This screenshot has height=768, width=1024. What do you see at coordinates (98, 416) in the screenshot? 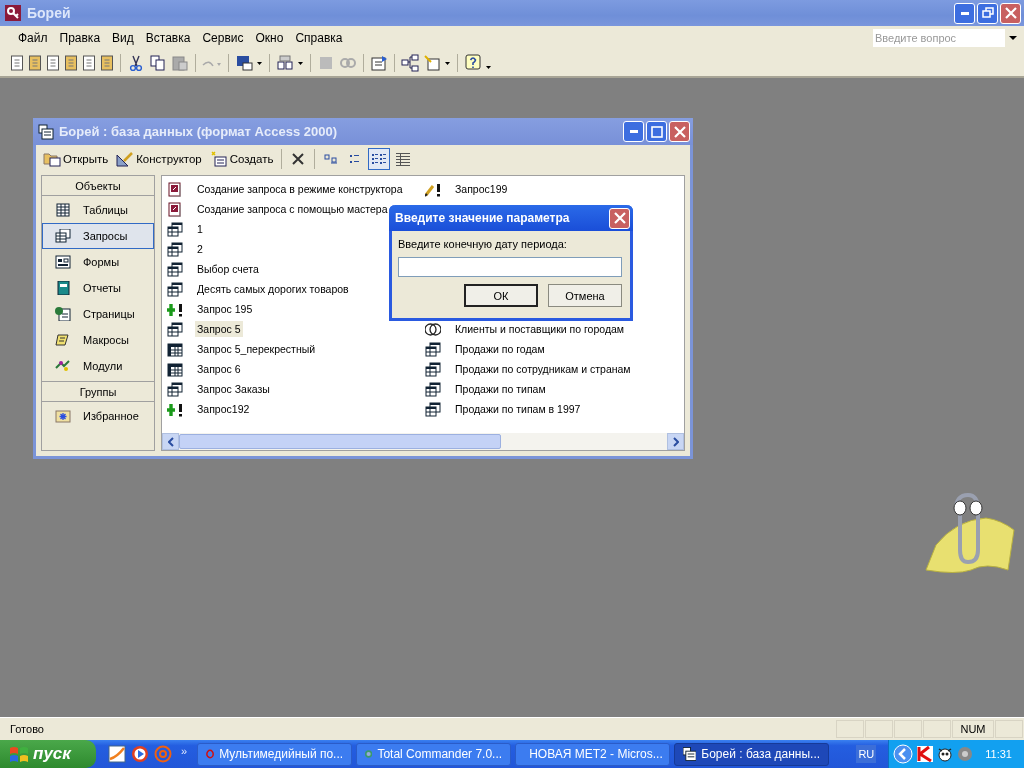
I see `object-type-item: Избранное` at bounding box center [98, 416].